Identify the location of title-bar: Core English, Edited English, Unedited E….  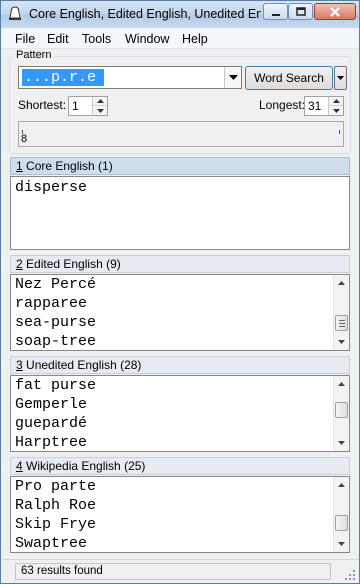
(180, 14).